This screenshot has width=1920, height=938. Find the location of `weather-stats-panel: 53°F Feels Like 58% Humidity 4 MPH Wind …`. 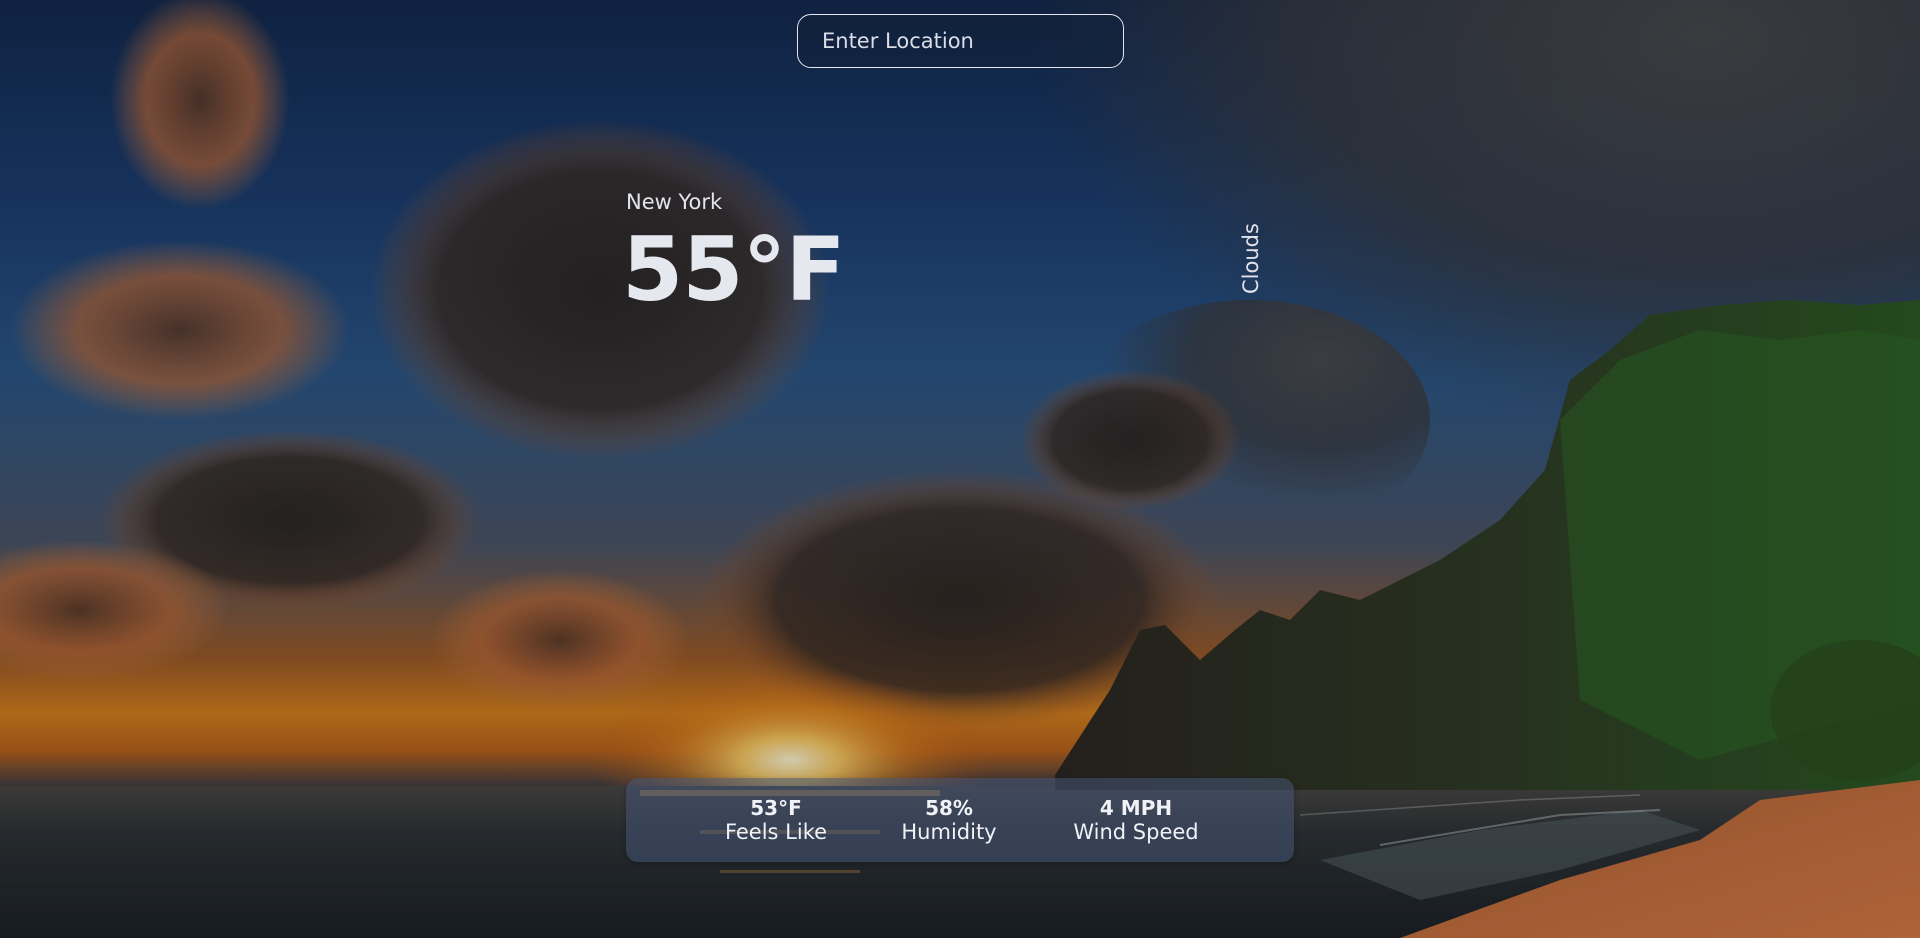

weather-stats-panel: 53°F Feels Like 58% Humidity 4 MPH Wind … is located at coordinates (960, 820).